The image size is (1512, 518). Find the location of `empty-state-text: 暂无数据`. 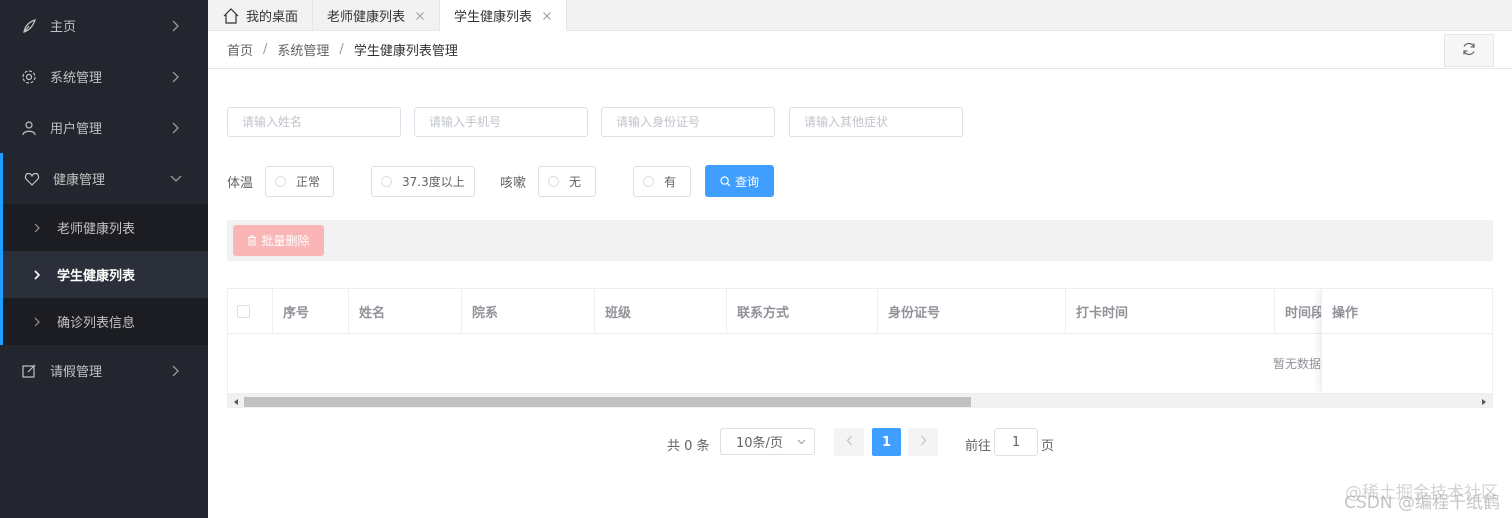

empty-state-text: 暂无数据 is located at coordinates (1297, 364).